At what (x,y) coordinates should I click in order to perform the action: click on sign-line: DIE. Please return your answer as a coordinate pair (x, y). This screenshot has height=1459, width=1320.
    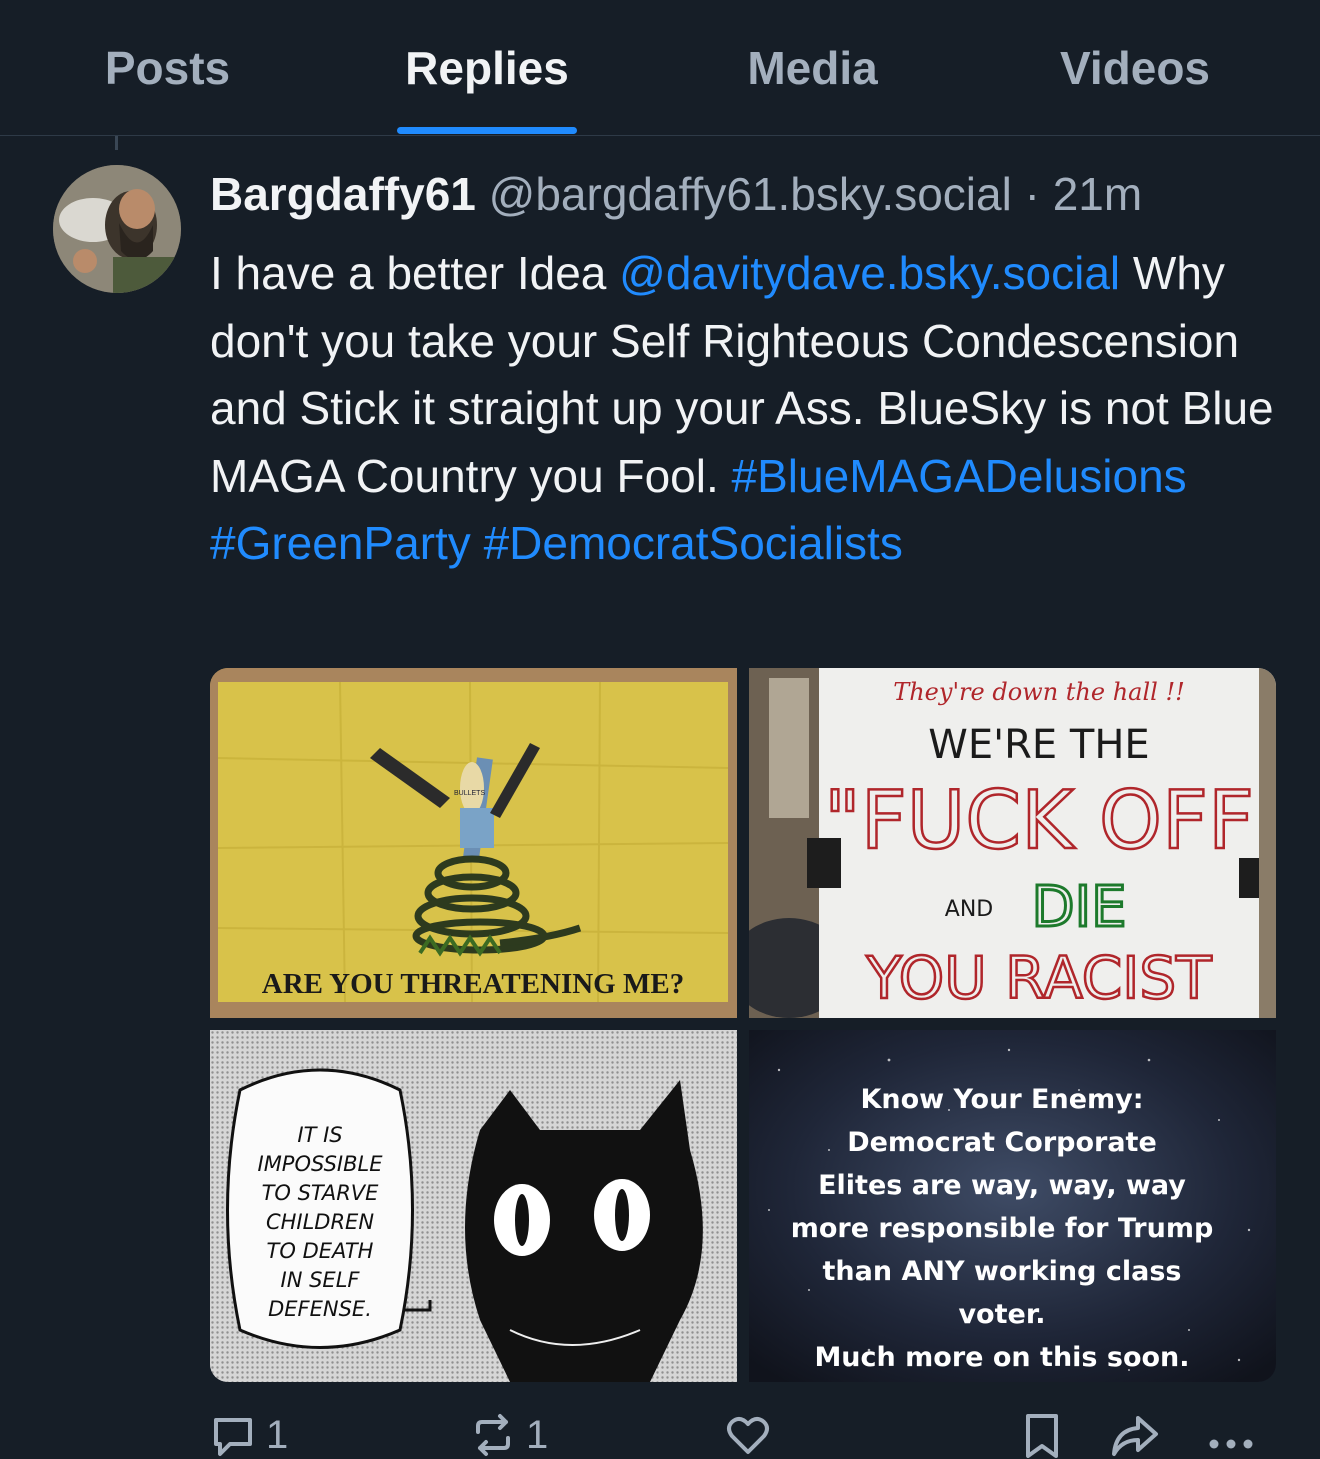
    Looking at the image, I should click on (1078, 907).